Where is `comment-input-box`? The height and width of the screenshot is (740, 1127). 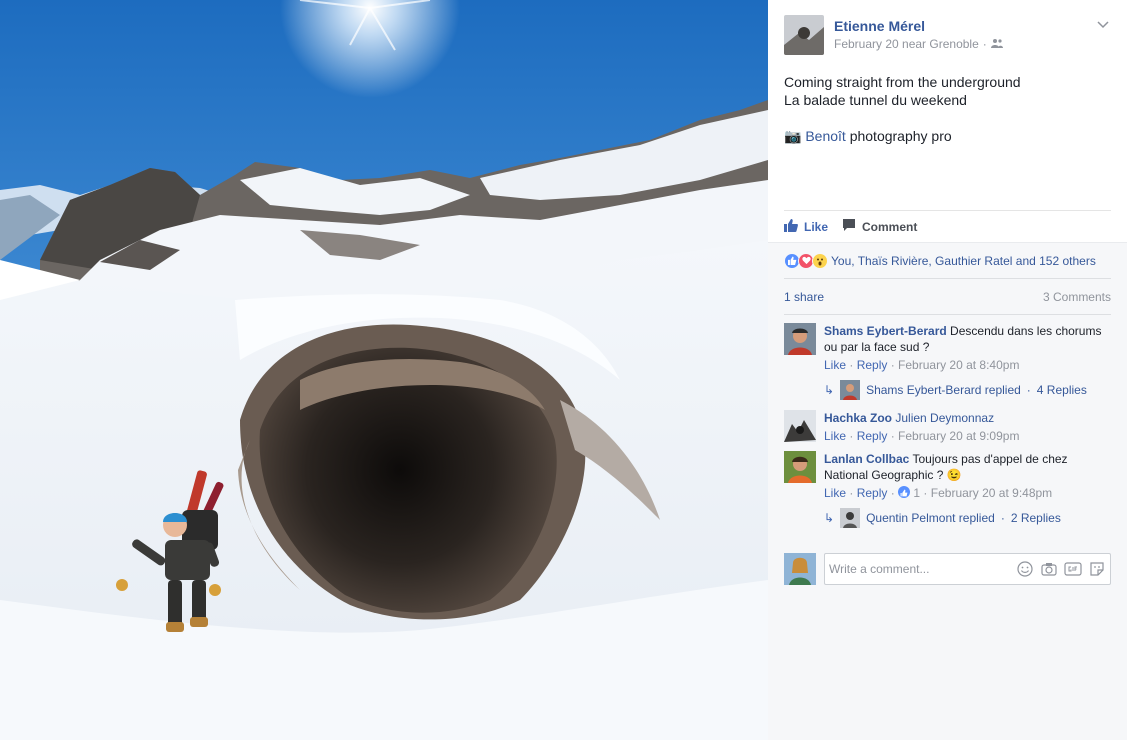
comment-input-box is located at coordinates (967, 569).